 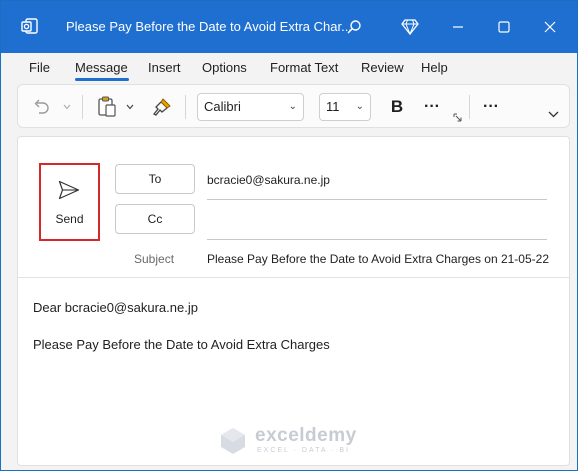 I want to click on ribbon-toolbar: Calibri ⌄ 11 ⌄ B ··· ···, so click(x=293, y=106).